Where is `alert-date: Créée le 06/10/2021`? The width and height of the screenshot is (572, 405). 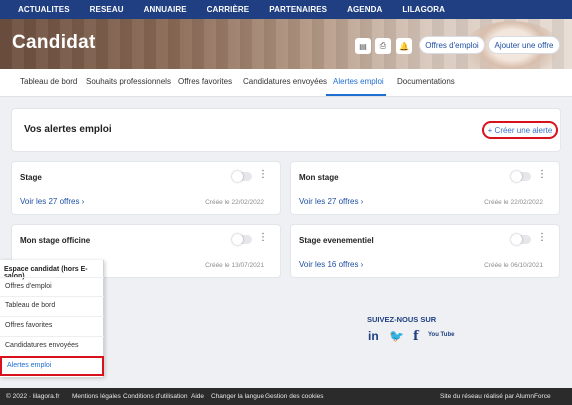
alert-date: Créée le 06/10/2021 is located at coordinates (513, 265).